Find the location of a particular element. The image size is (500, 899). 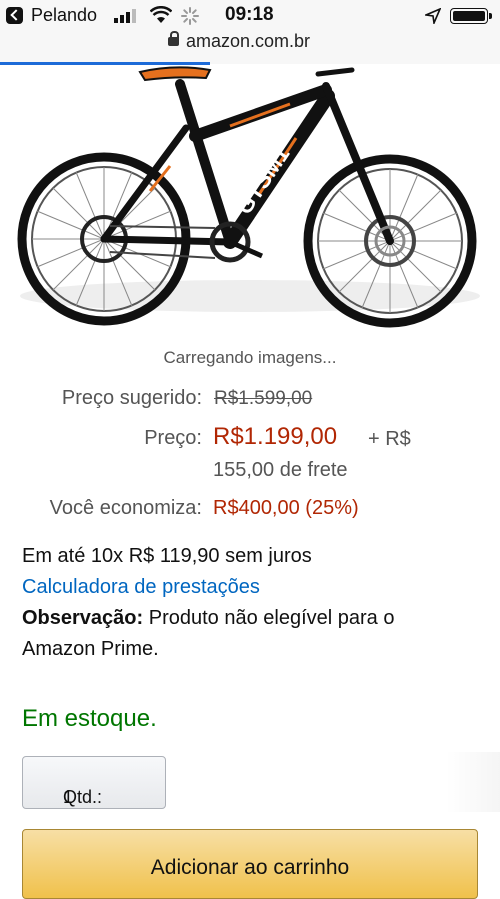

shipping-prefix: + R$ is located at coordinates (389, 439).